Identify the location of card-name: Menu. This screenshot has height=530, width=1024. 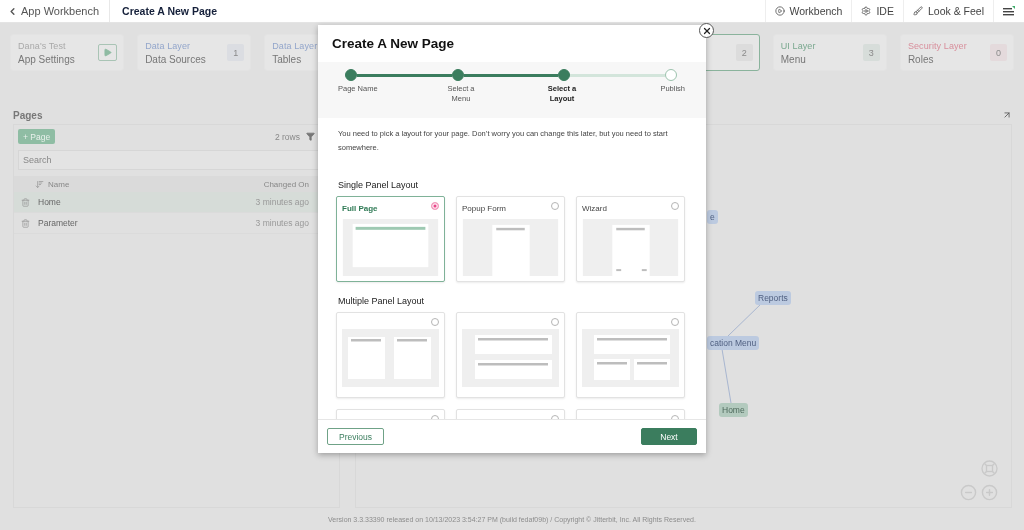
(793, 59).